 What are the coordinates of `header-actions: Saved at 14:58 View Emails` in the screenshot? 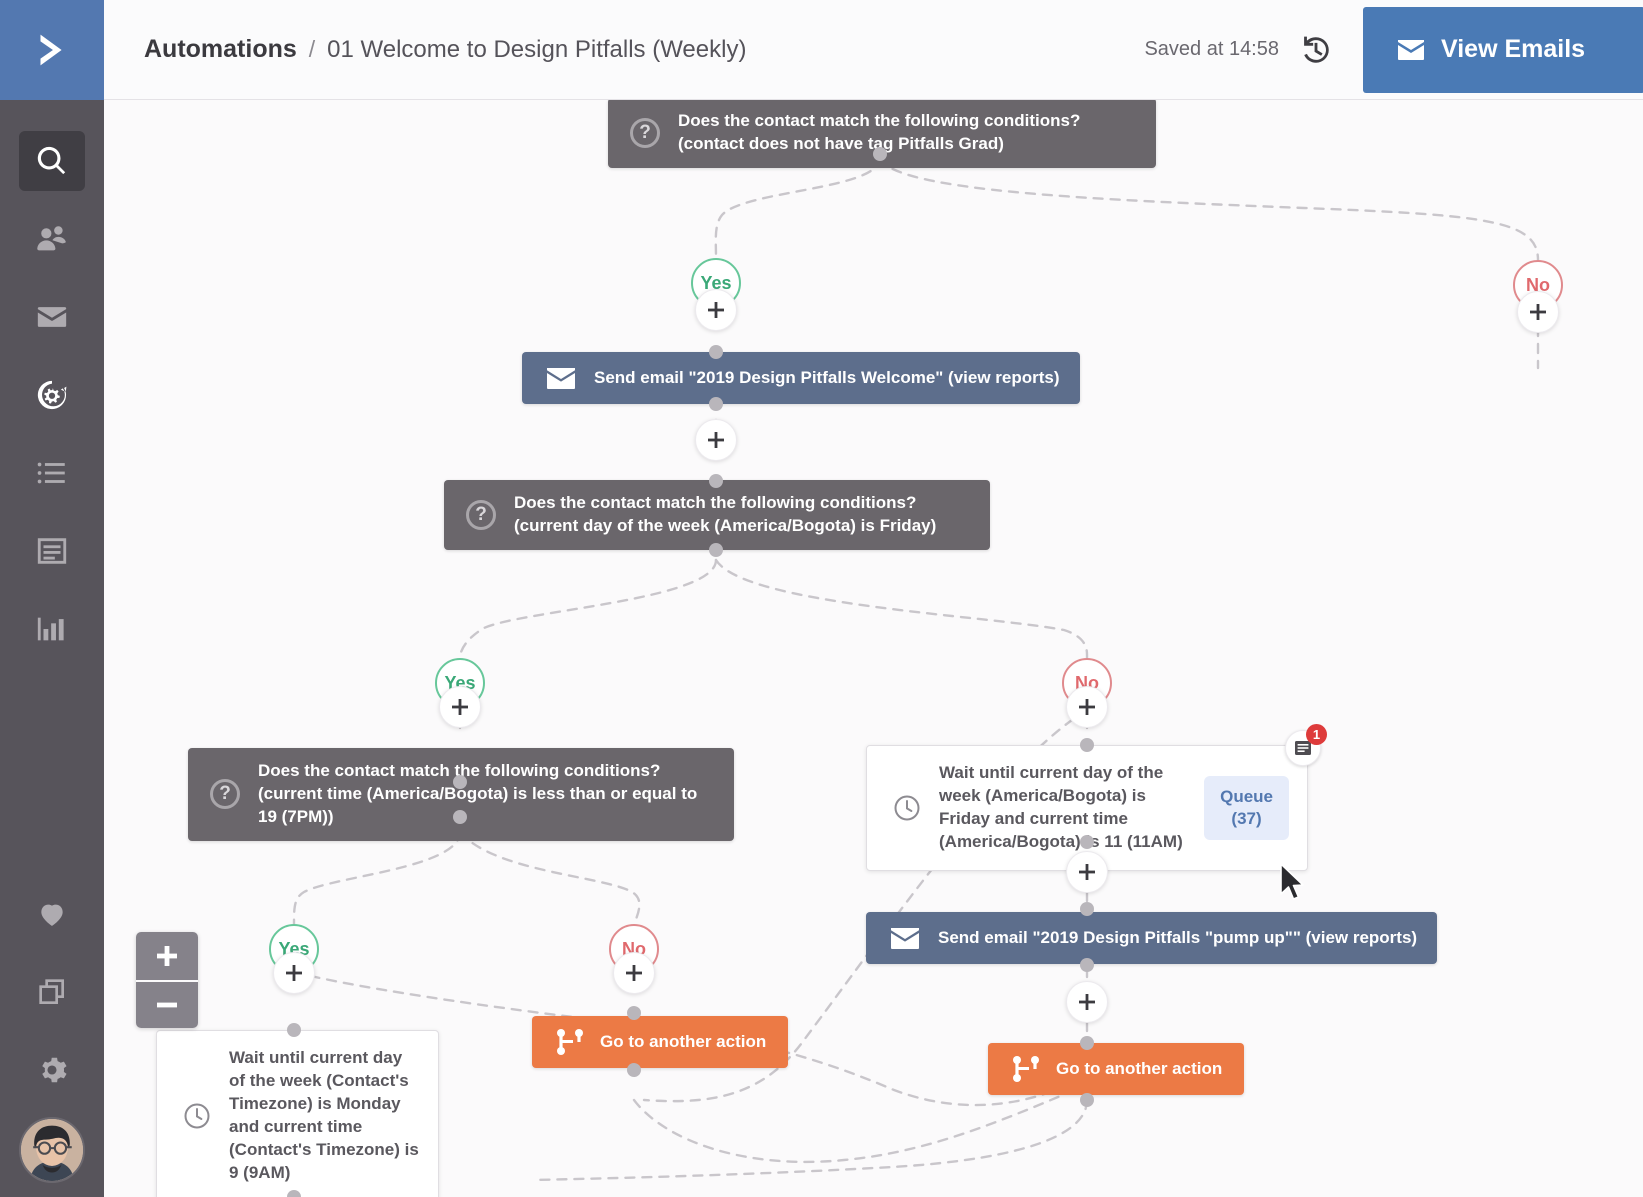 It's located at (1393, 50).